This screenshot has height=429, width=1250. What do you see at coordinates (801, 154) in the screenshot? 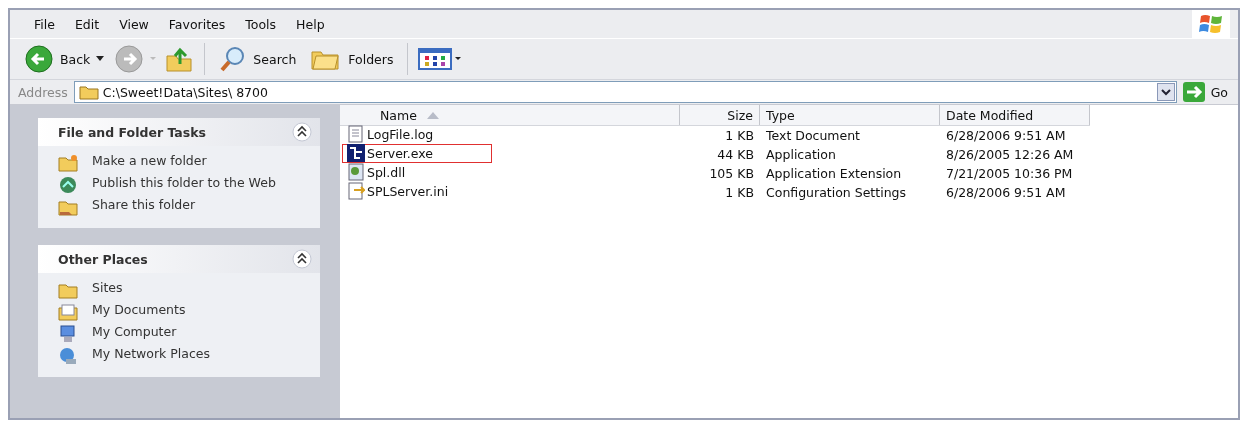
I see `type-cell-text: Application` at bounding box center [801, 154].